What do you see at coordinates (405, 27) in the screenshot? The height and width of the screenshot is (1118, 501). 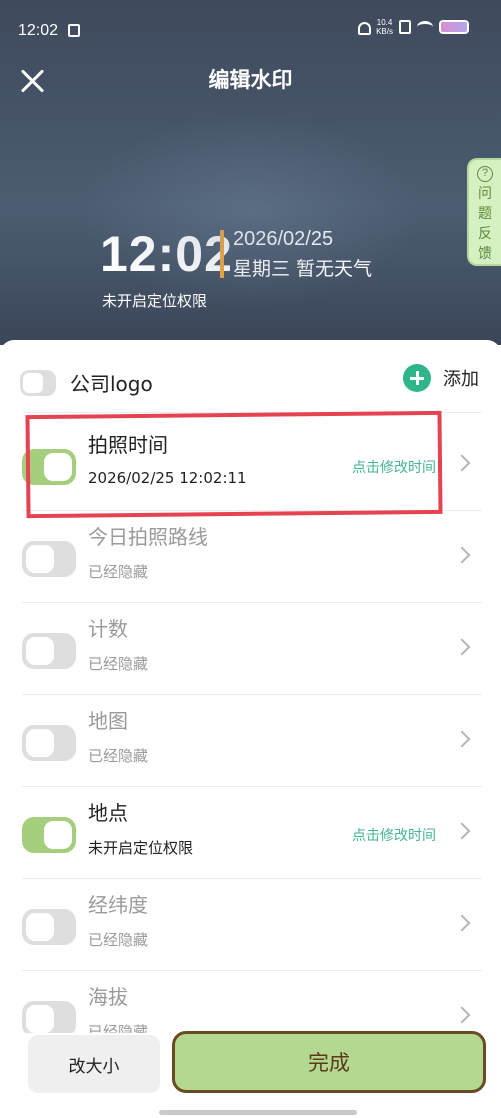 I see `sim-icon` at bounding box center [405, 27].